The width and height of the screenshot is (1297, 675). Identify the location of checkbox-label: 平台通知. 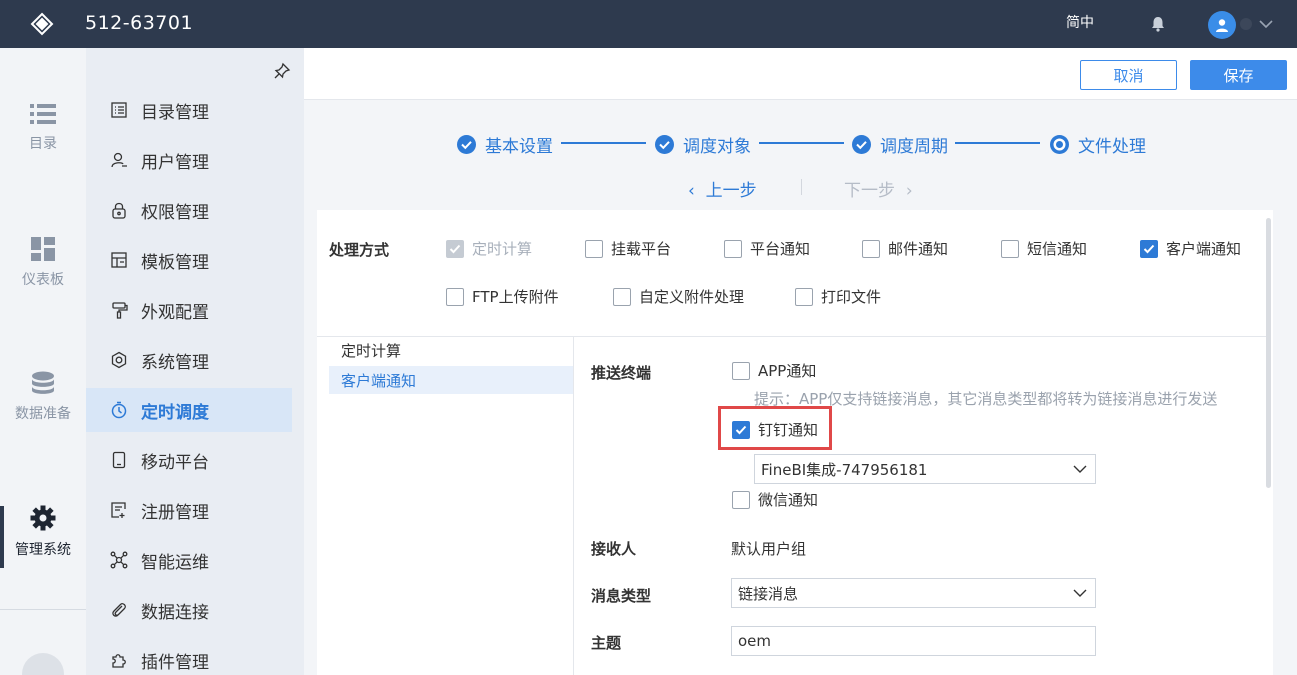
(780, 249).